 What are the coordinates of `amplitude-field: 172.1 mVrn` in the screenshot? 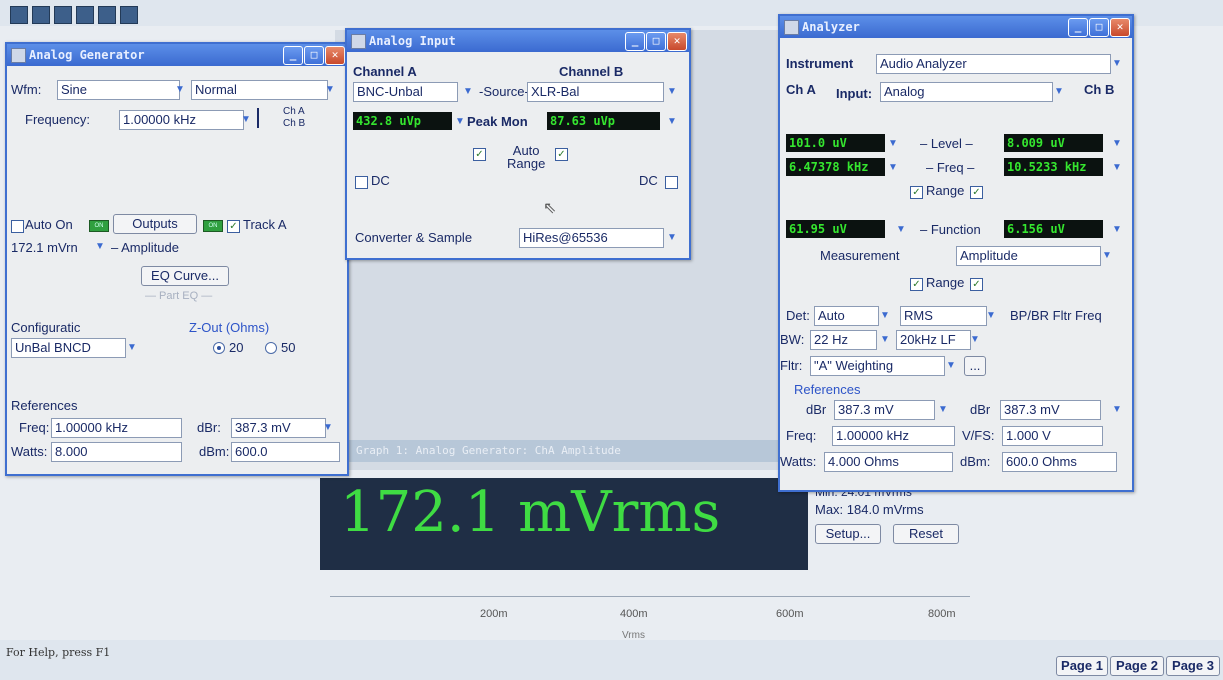 It's located at (44, 247).